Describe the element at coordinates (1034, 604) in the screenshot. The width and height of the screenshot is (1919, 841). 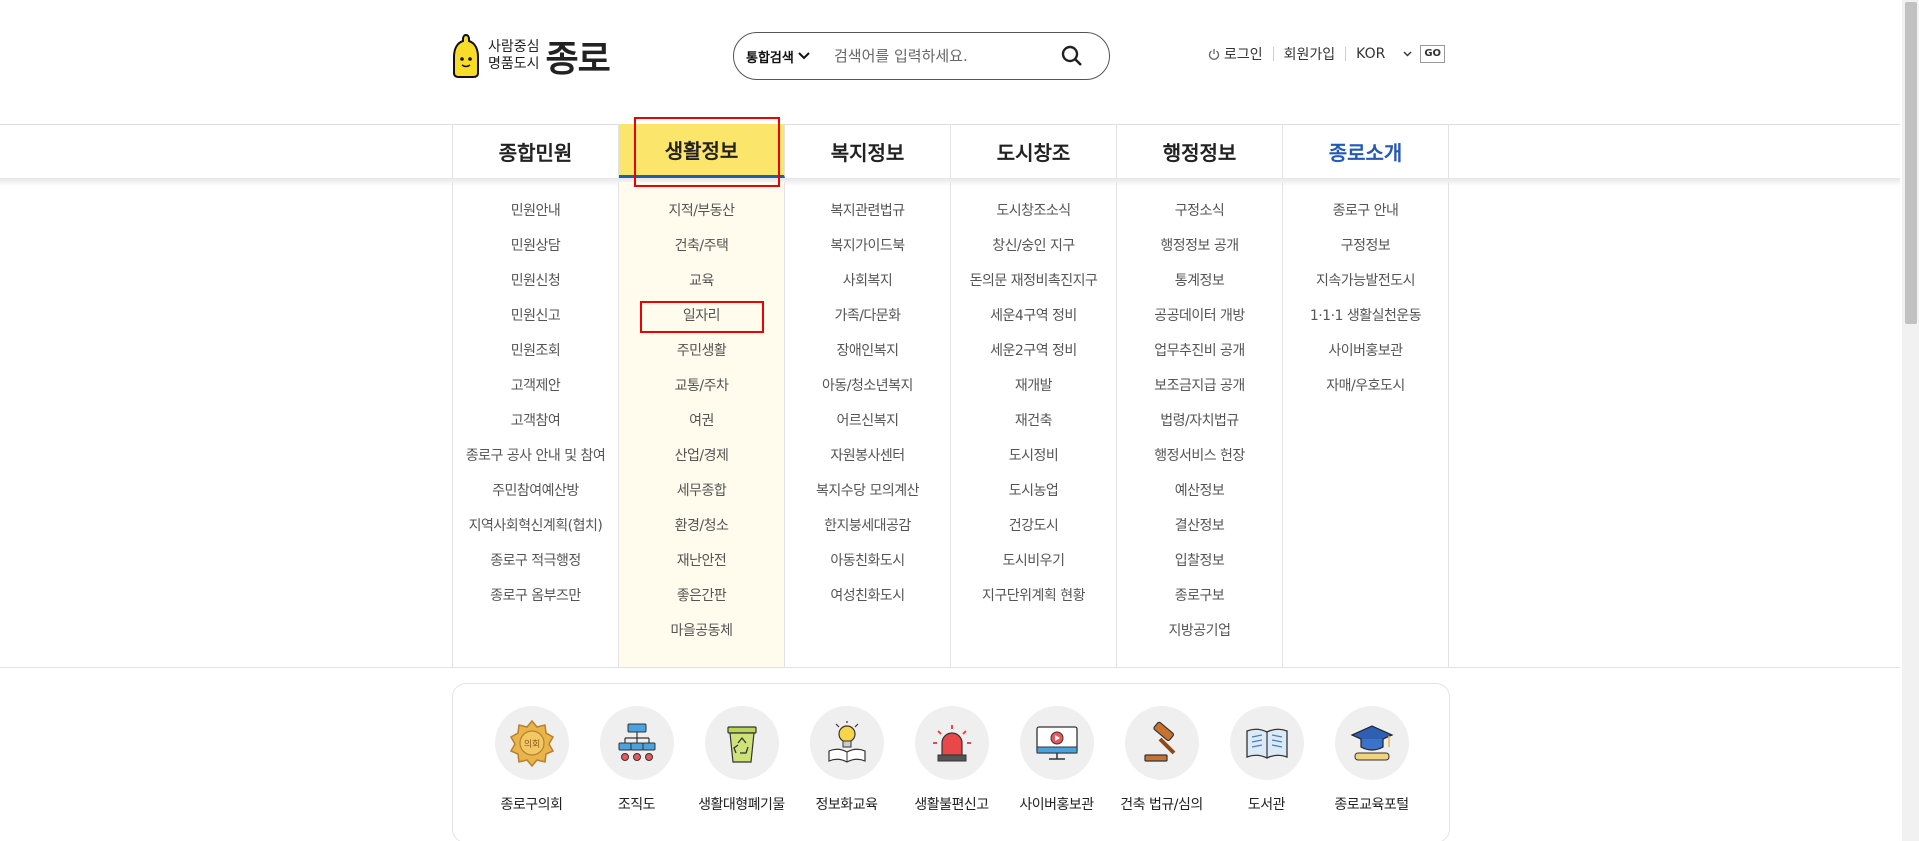
I see `menu-item: 지구단위계획 현황` at that location.